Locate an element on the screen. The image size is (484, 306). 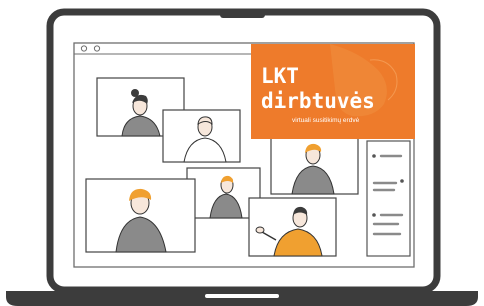
laptop-trackpad-slot is located at coordinates (242, 296).